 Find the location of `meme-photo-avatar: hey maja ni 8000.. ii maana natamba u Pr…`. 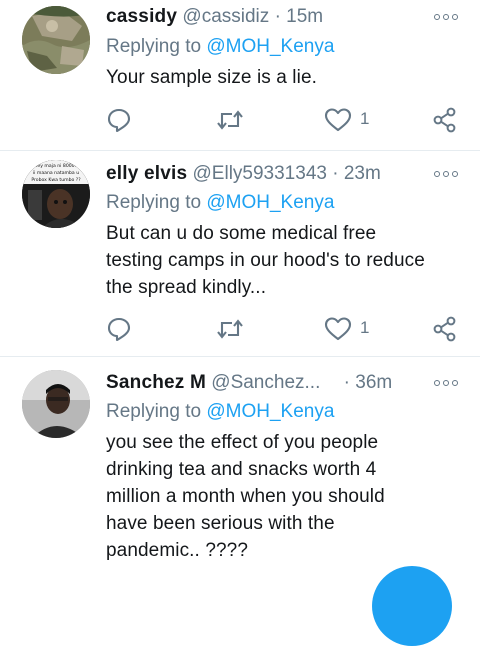

meme-photo-avatar: hey maja ni 8000.. ii maana natamba u Pr… is located at coordinates (56, 194).